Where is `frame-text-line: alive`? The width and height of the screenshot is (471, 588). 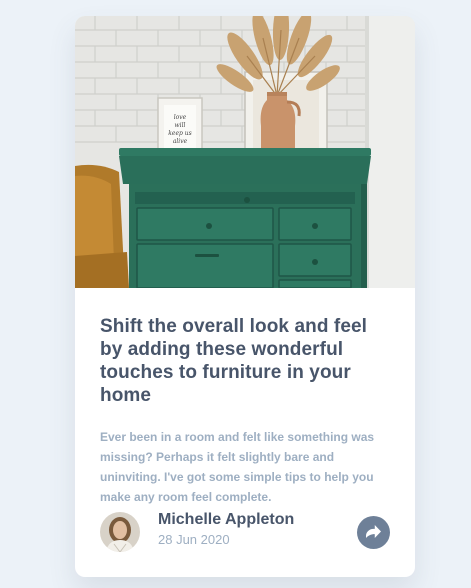
frame-text-line: alive is located at coordinates (180, 141).